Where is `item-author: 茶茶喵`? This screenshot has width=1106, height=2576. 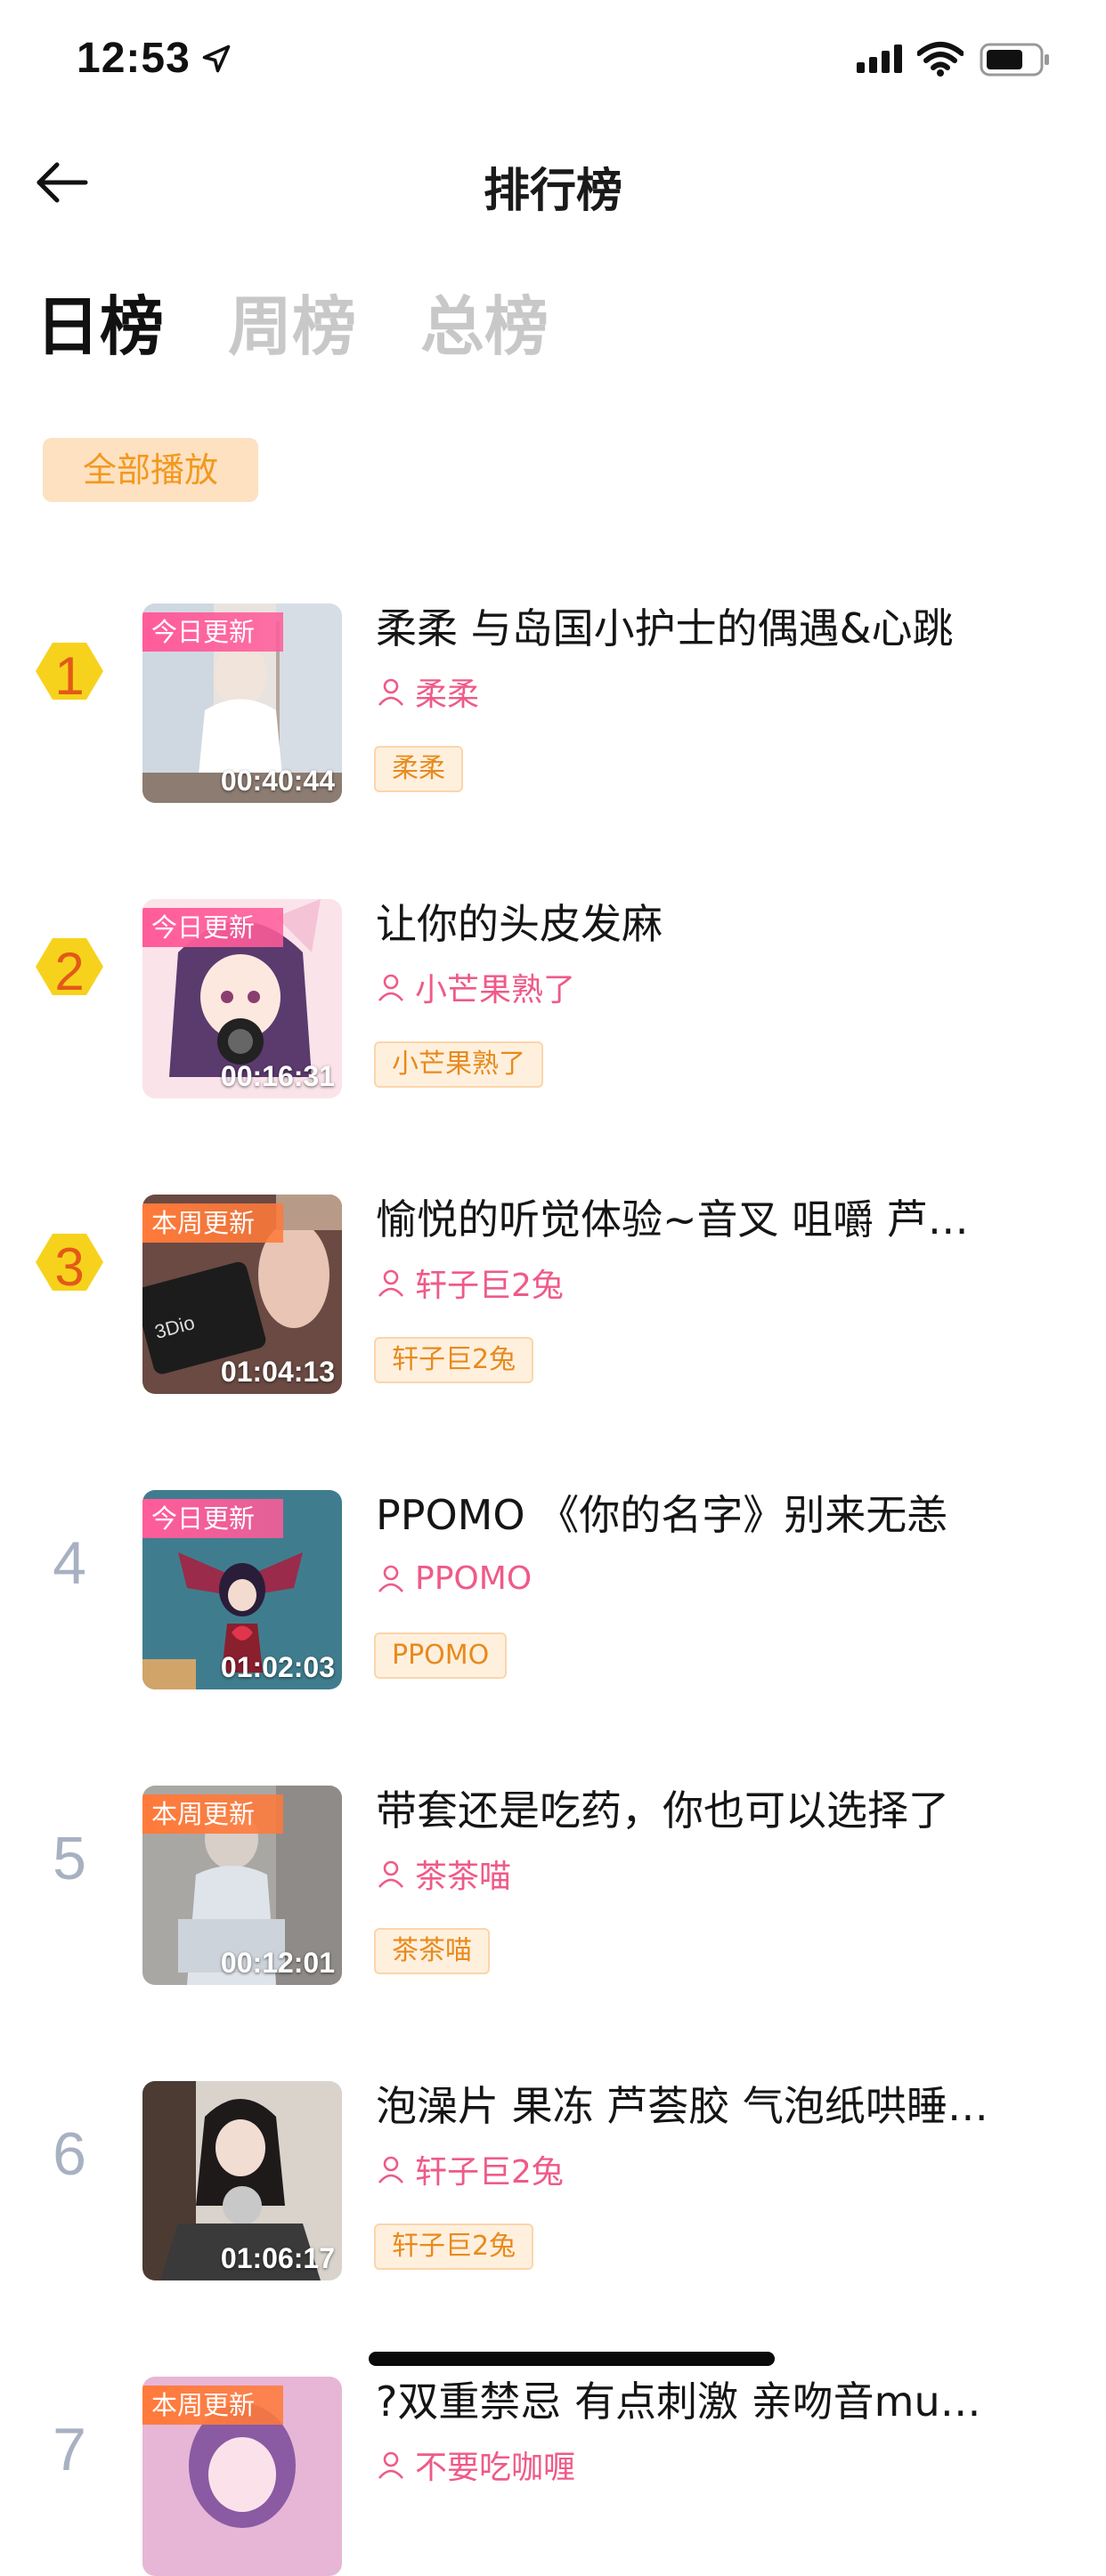 item-author: 茶茶喵 is located at coordinates (443, 1873).